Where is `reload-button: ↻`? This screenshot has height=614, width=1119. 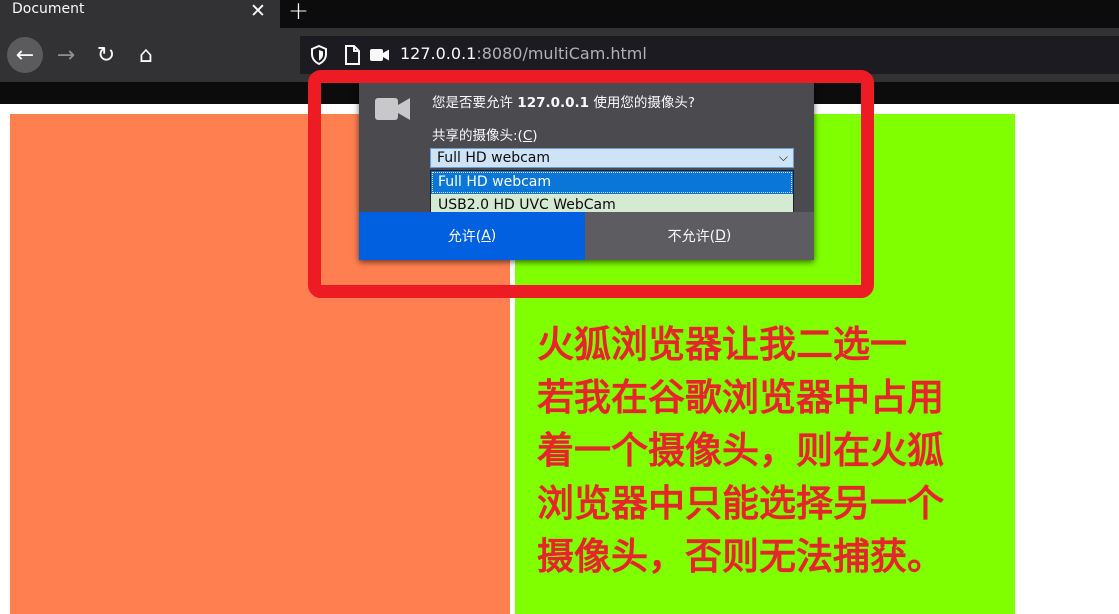
reload-button: ↻ is located at coordinates (106, 55).